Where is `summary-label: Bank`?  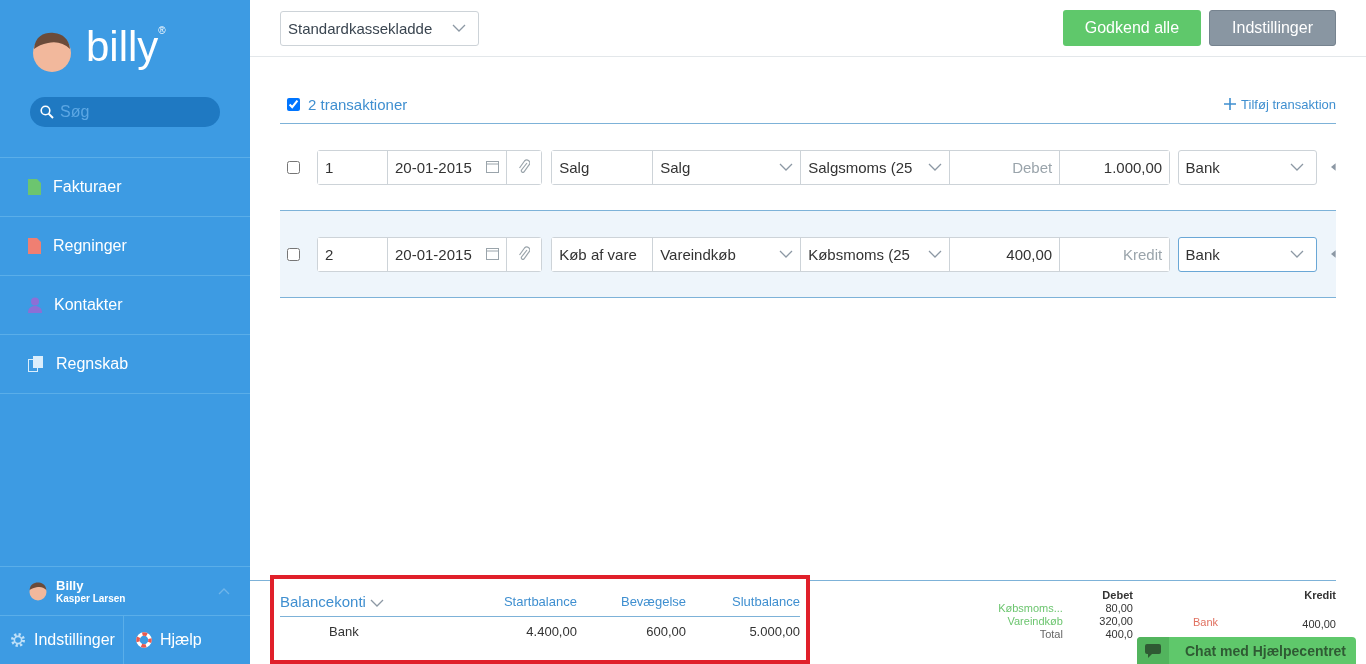 summary-label: Bank is located at coordinates (1205, 623).